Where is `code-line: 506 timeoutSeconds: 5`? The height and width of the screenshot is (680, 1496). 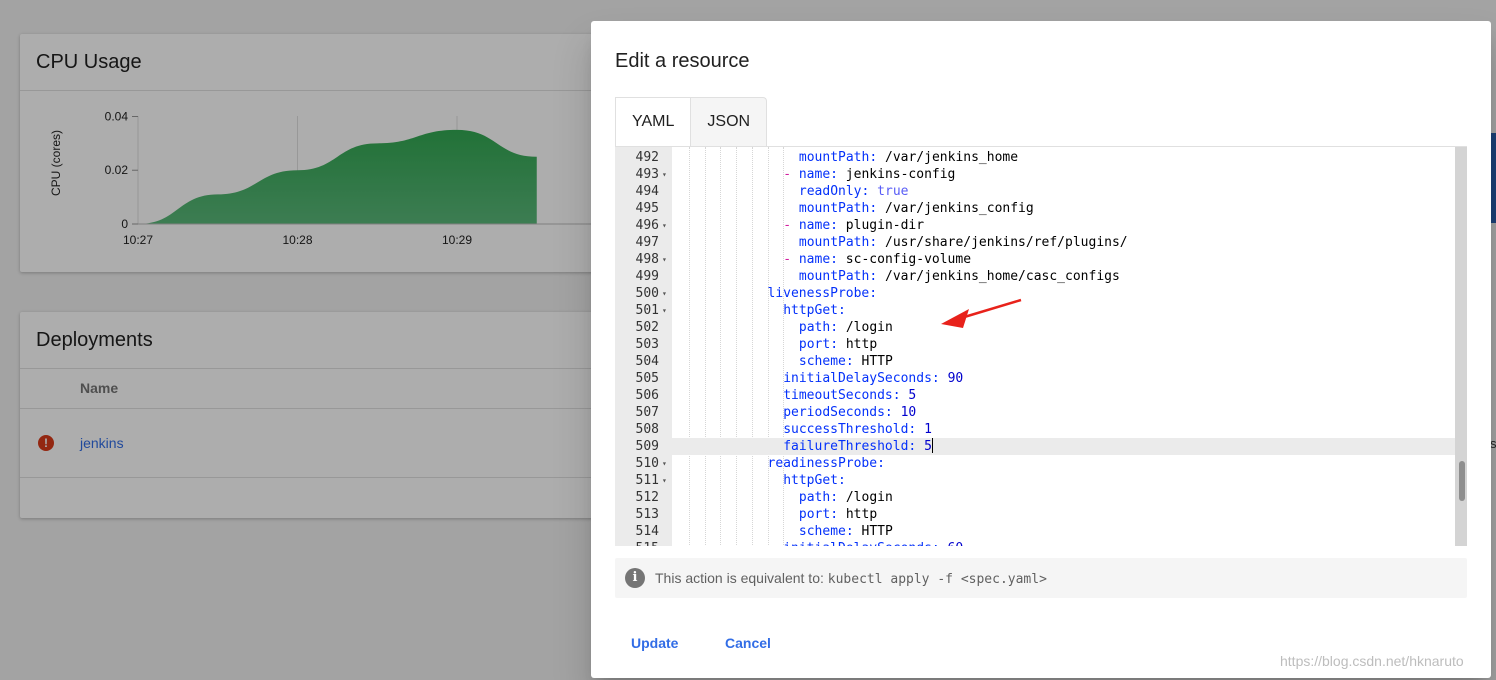 code-line: 506 timeoutSeconds: 5 is located at coordinates (1036, 395).